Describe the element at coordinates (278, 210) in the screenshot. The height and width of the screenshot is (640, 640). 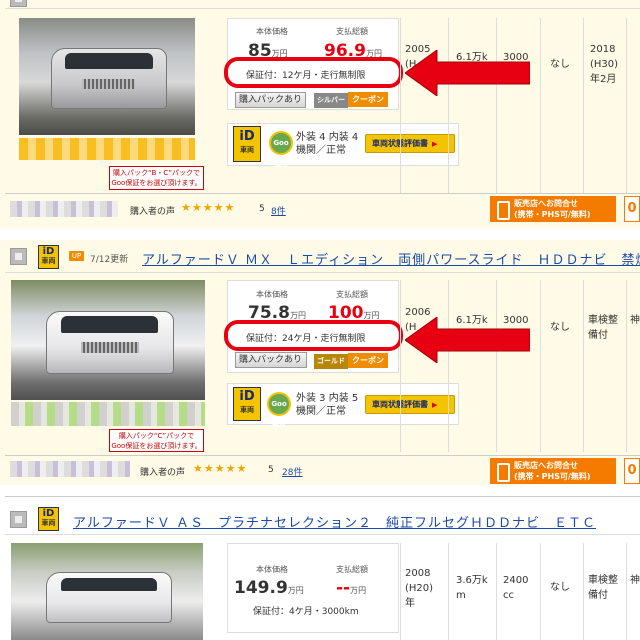
I see `review-count-link: 8件` at that location.